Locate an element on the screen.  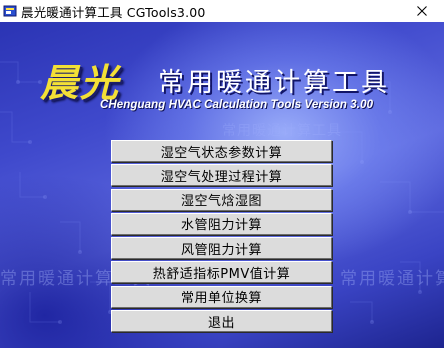
moist-air-state-button: 湿空气状态参数计算 is located at coordinates (221, 151).